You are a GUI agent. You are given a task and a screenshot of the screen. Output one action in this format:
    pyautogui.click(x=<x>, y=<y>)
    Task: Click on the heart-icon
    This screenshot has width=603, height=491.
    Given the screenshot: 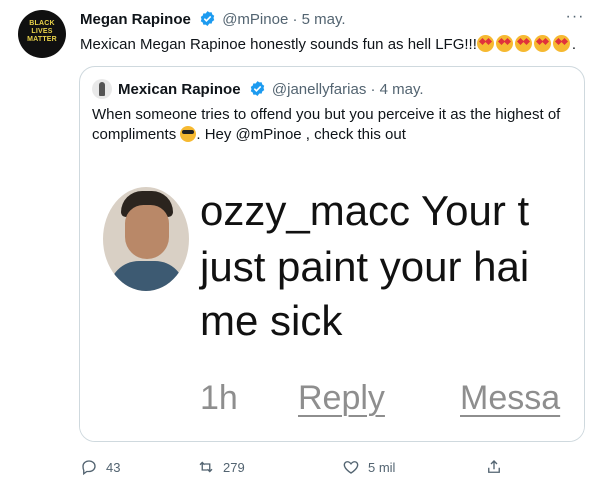 What is the action you would take?
    pyautogui.click(x=351, y=467)
    